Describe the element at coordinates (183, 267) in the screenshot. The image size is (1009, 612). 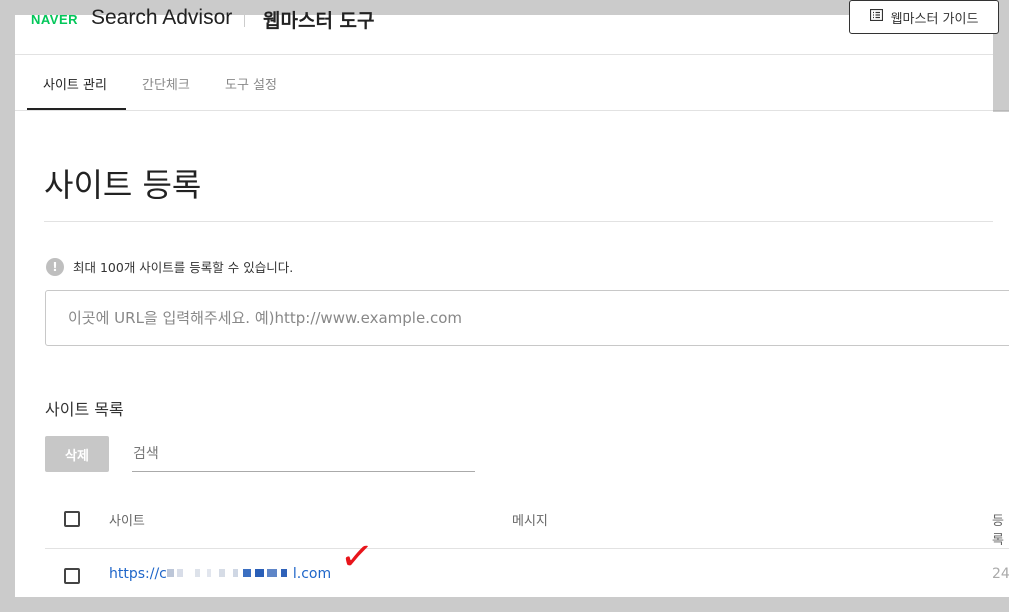
I see `info-text: 최대 100개 사이트를 등록할 수 있습니다.` at that location.